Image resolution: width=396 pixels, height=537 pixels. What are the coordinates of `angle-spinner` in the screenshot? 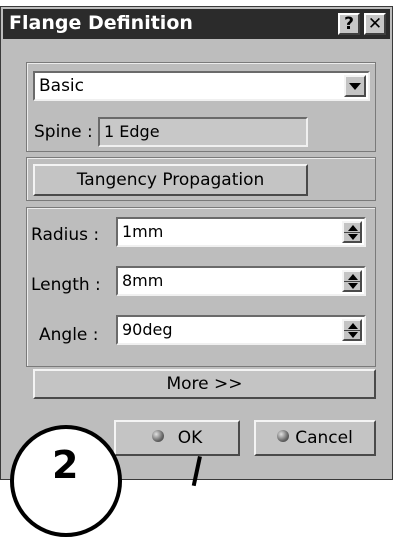 It's located at (352, 330).